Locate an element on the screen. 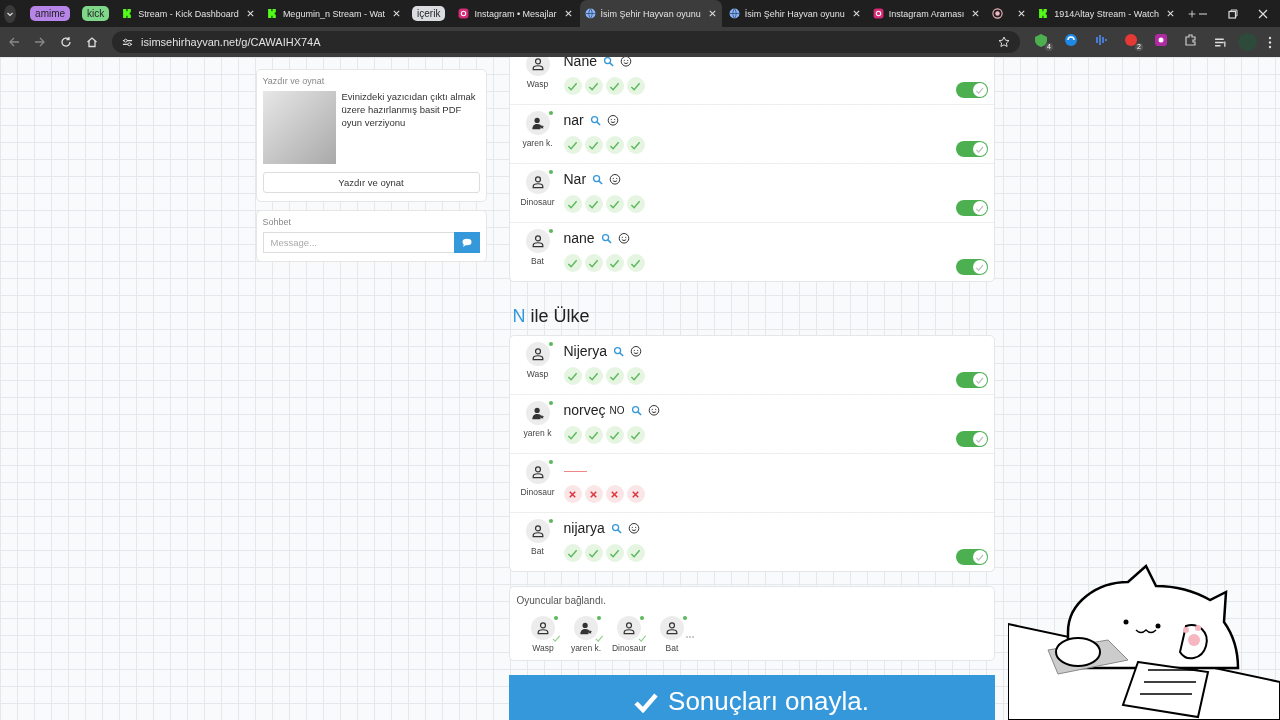  restore-icon is located at coordinates (1233, 13).